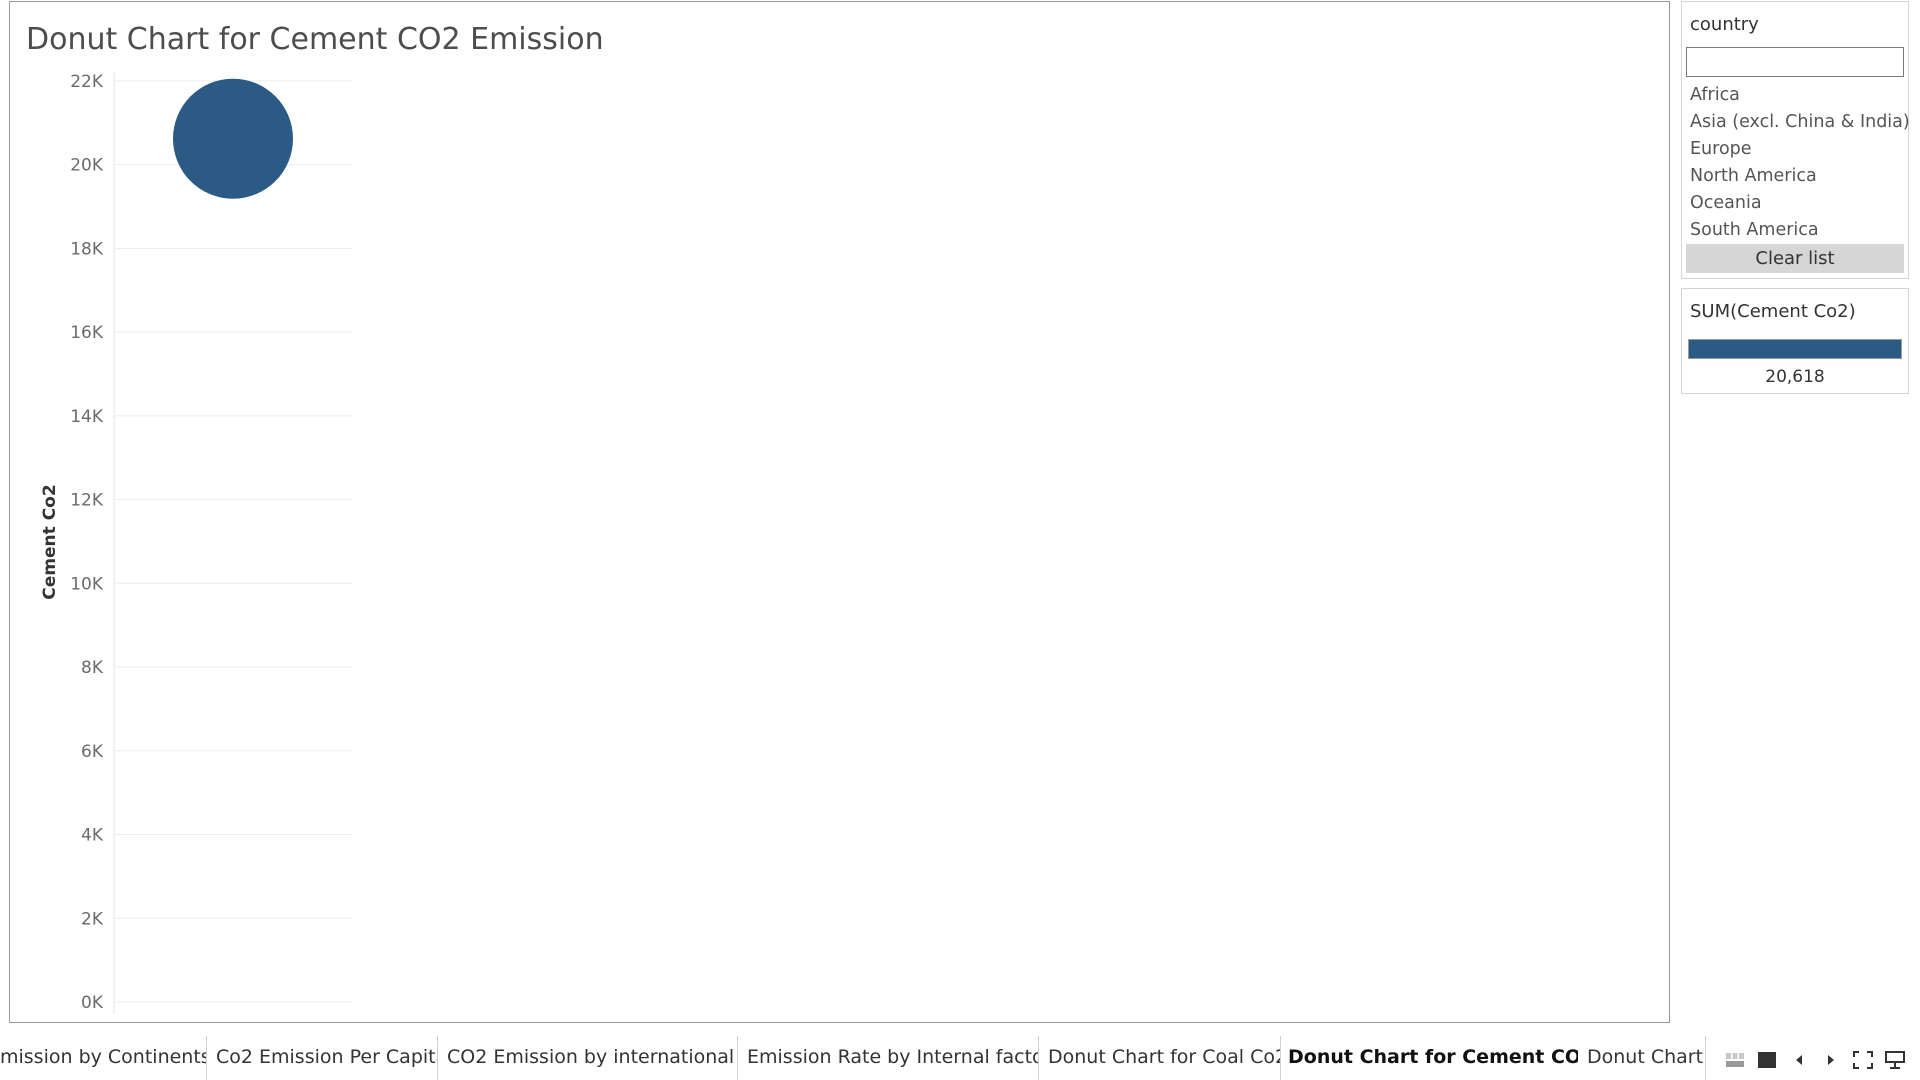 The height and width of the screenshot is (1080, 1920). What do you see at coordinates (1814, 1060) in the screenshot?
I see `tab-controls` at bounding box center [1814, 1060].